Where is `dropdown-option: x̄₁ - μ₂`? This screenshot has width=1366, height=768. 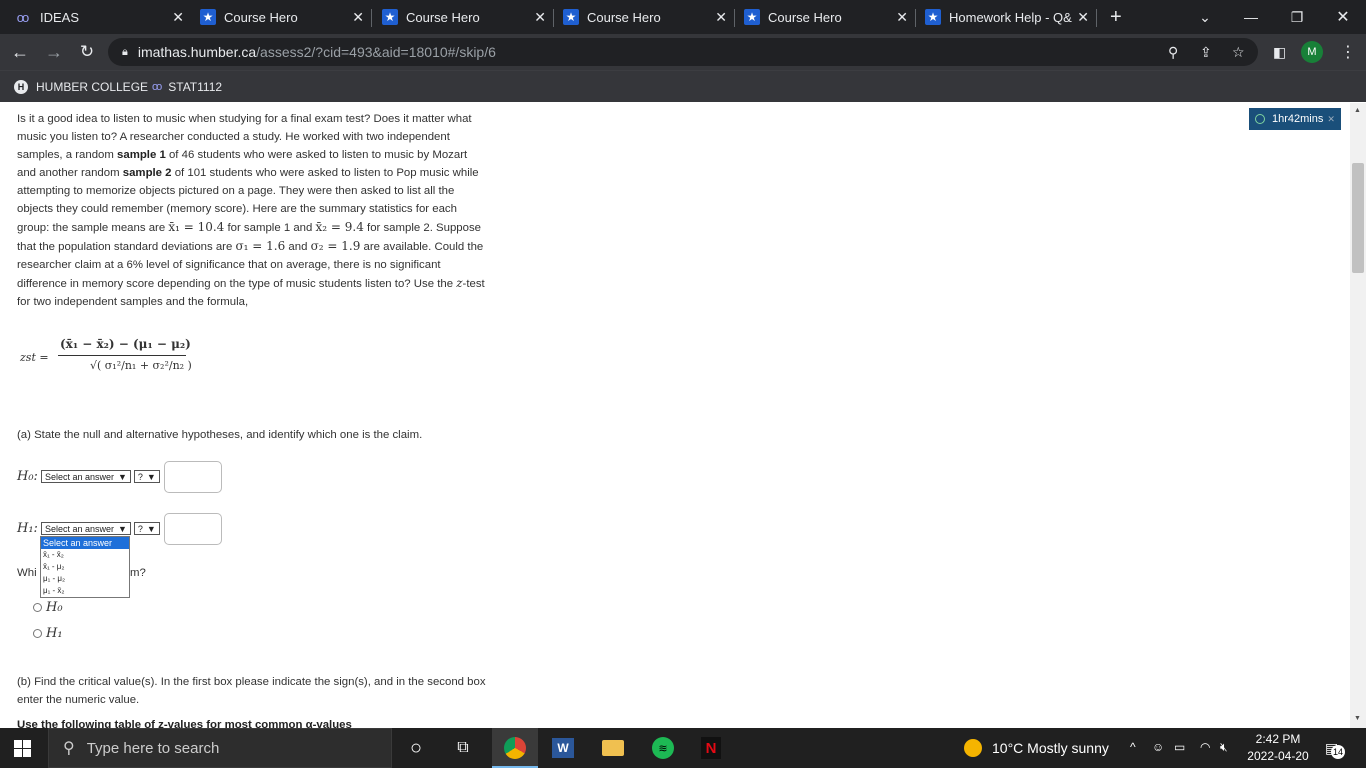 dropdown-option: x̄₁ - μ₂ is located at coordinates (85, 567).